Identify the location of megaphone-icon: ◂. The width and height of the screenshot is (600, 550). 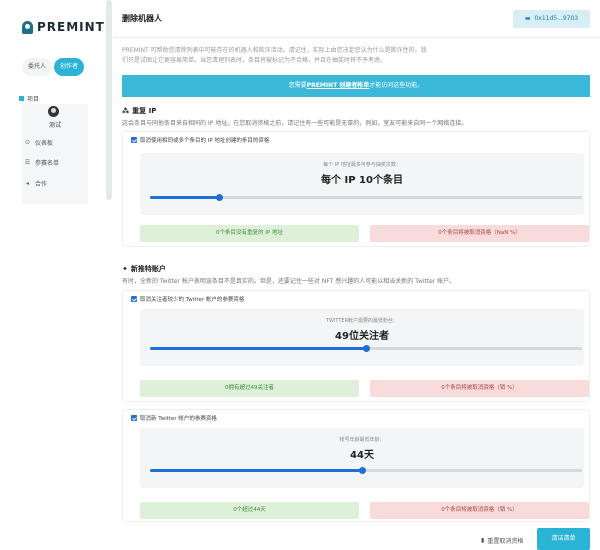
(27, 183).